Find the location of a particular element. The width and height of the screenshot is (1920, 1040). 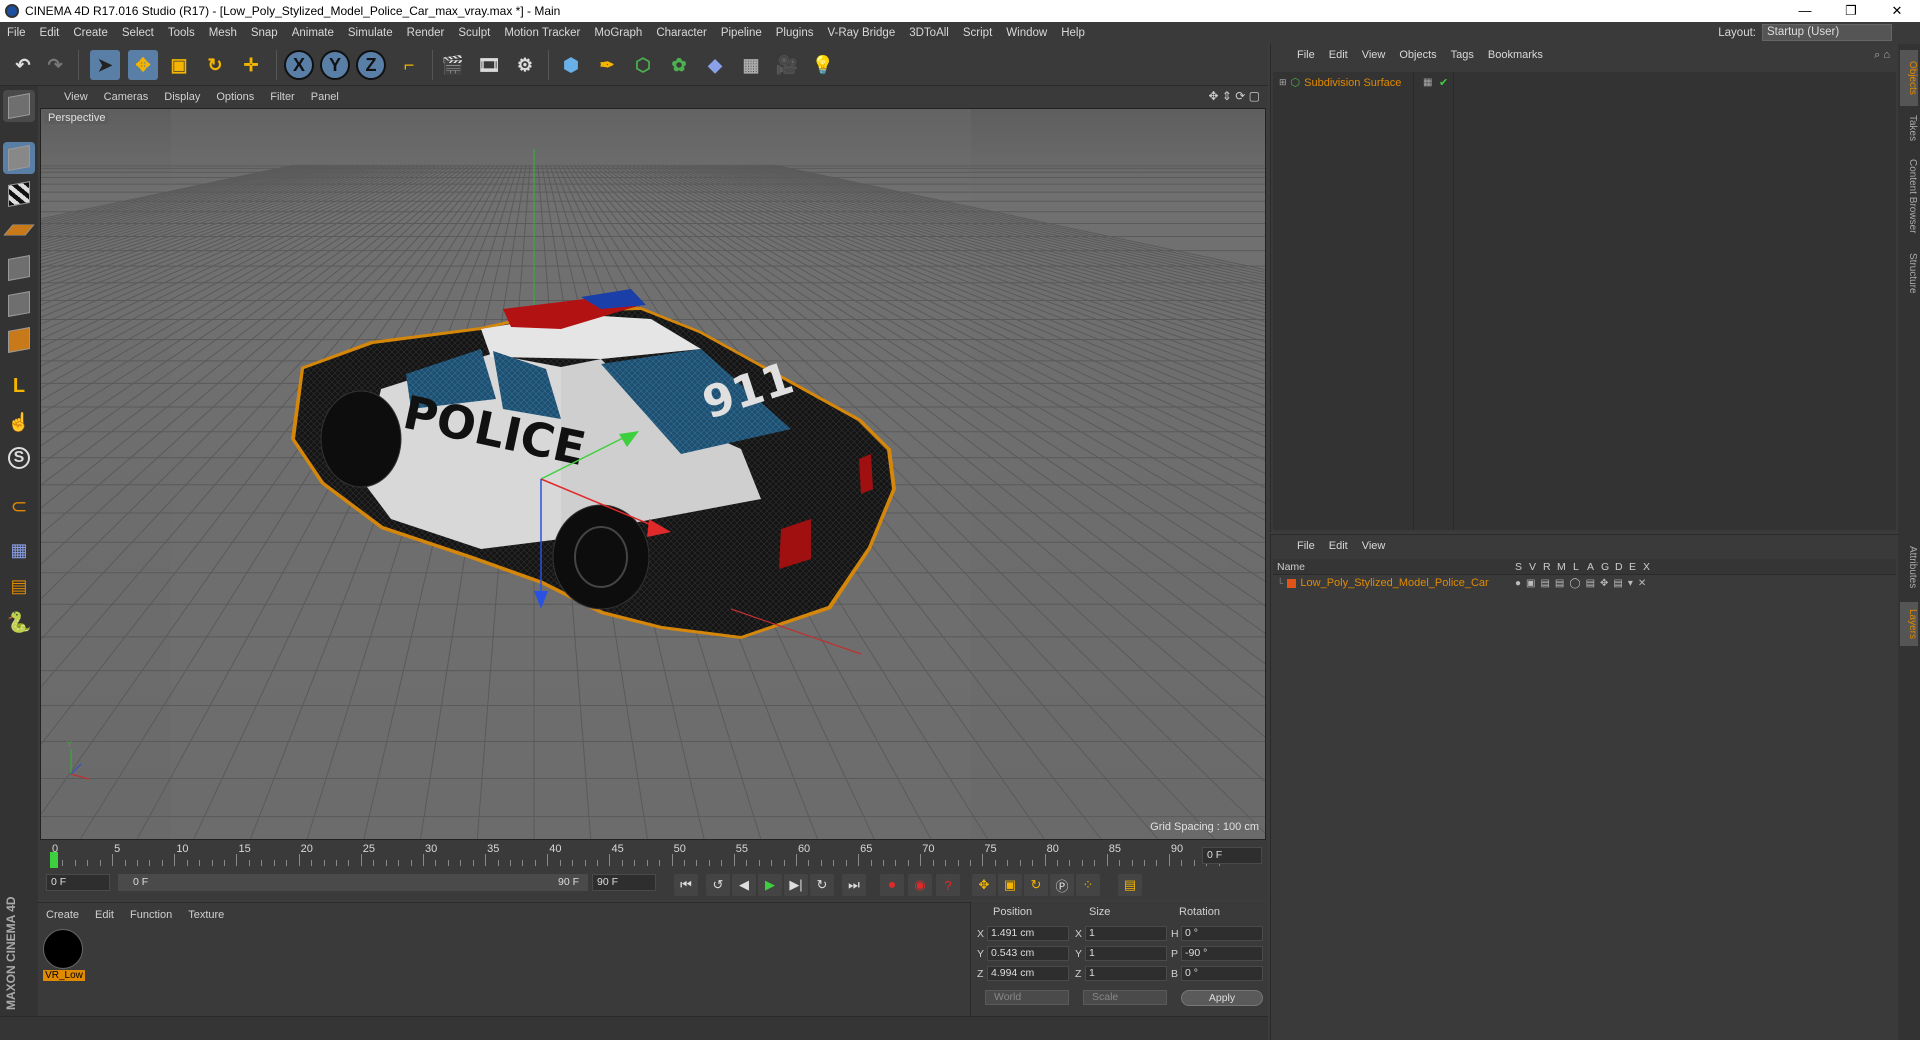

layer-flag-icons: ●▣▤▤◯▤✥▤▾✕ is located at coordinates (1583, 583).